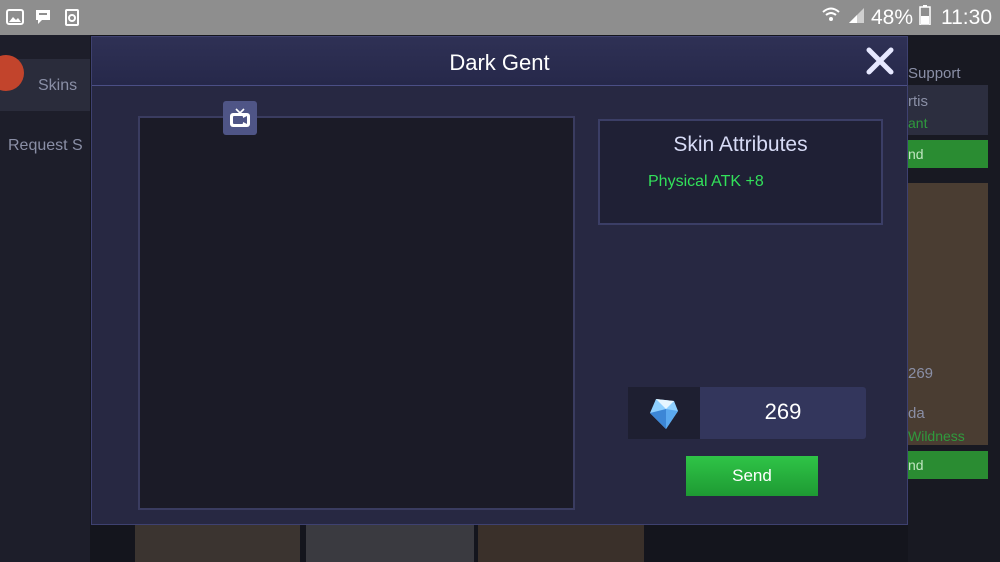 This screenshot has width=1000, height=562. Describe the element at coordinates (934, 73) in the screenshot. I see `background-support-label: Support` at that location.